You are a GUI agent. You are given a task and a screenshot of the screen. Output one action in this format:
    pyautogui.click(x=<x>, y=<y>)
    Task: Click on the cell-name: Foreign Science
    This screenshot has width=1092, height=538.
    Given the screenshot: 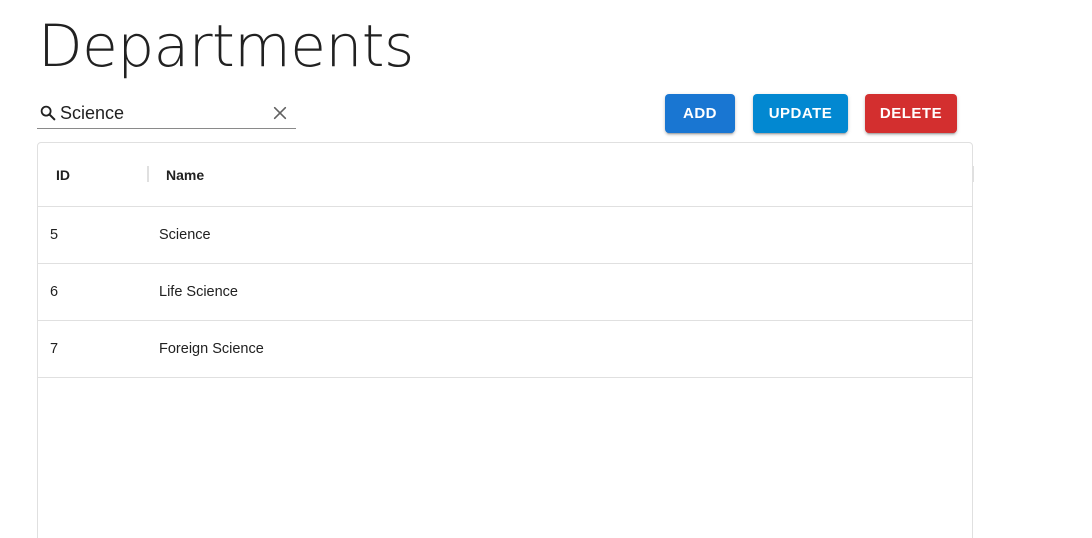 What is the action you would take?
    pyautogui.click(x=211, y=349)
    